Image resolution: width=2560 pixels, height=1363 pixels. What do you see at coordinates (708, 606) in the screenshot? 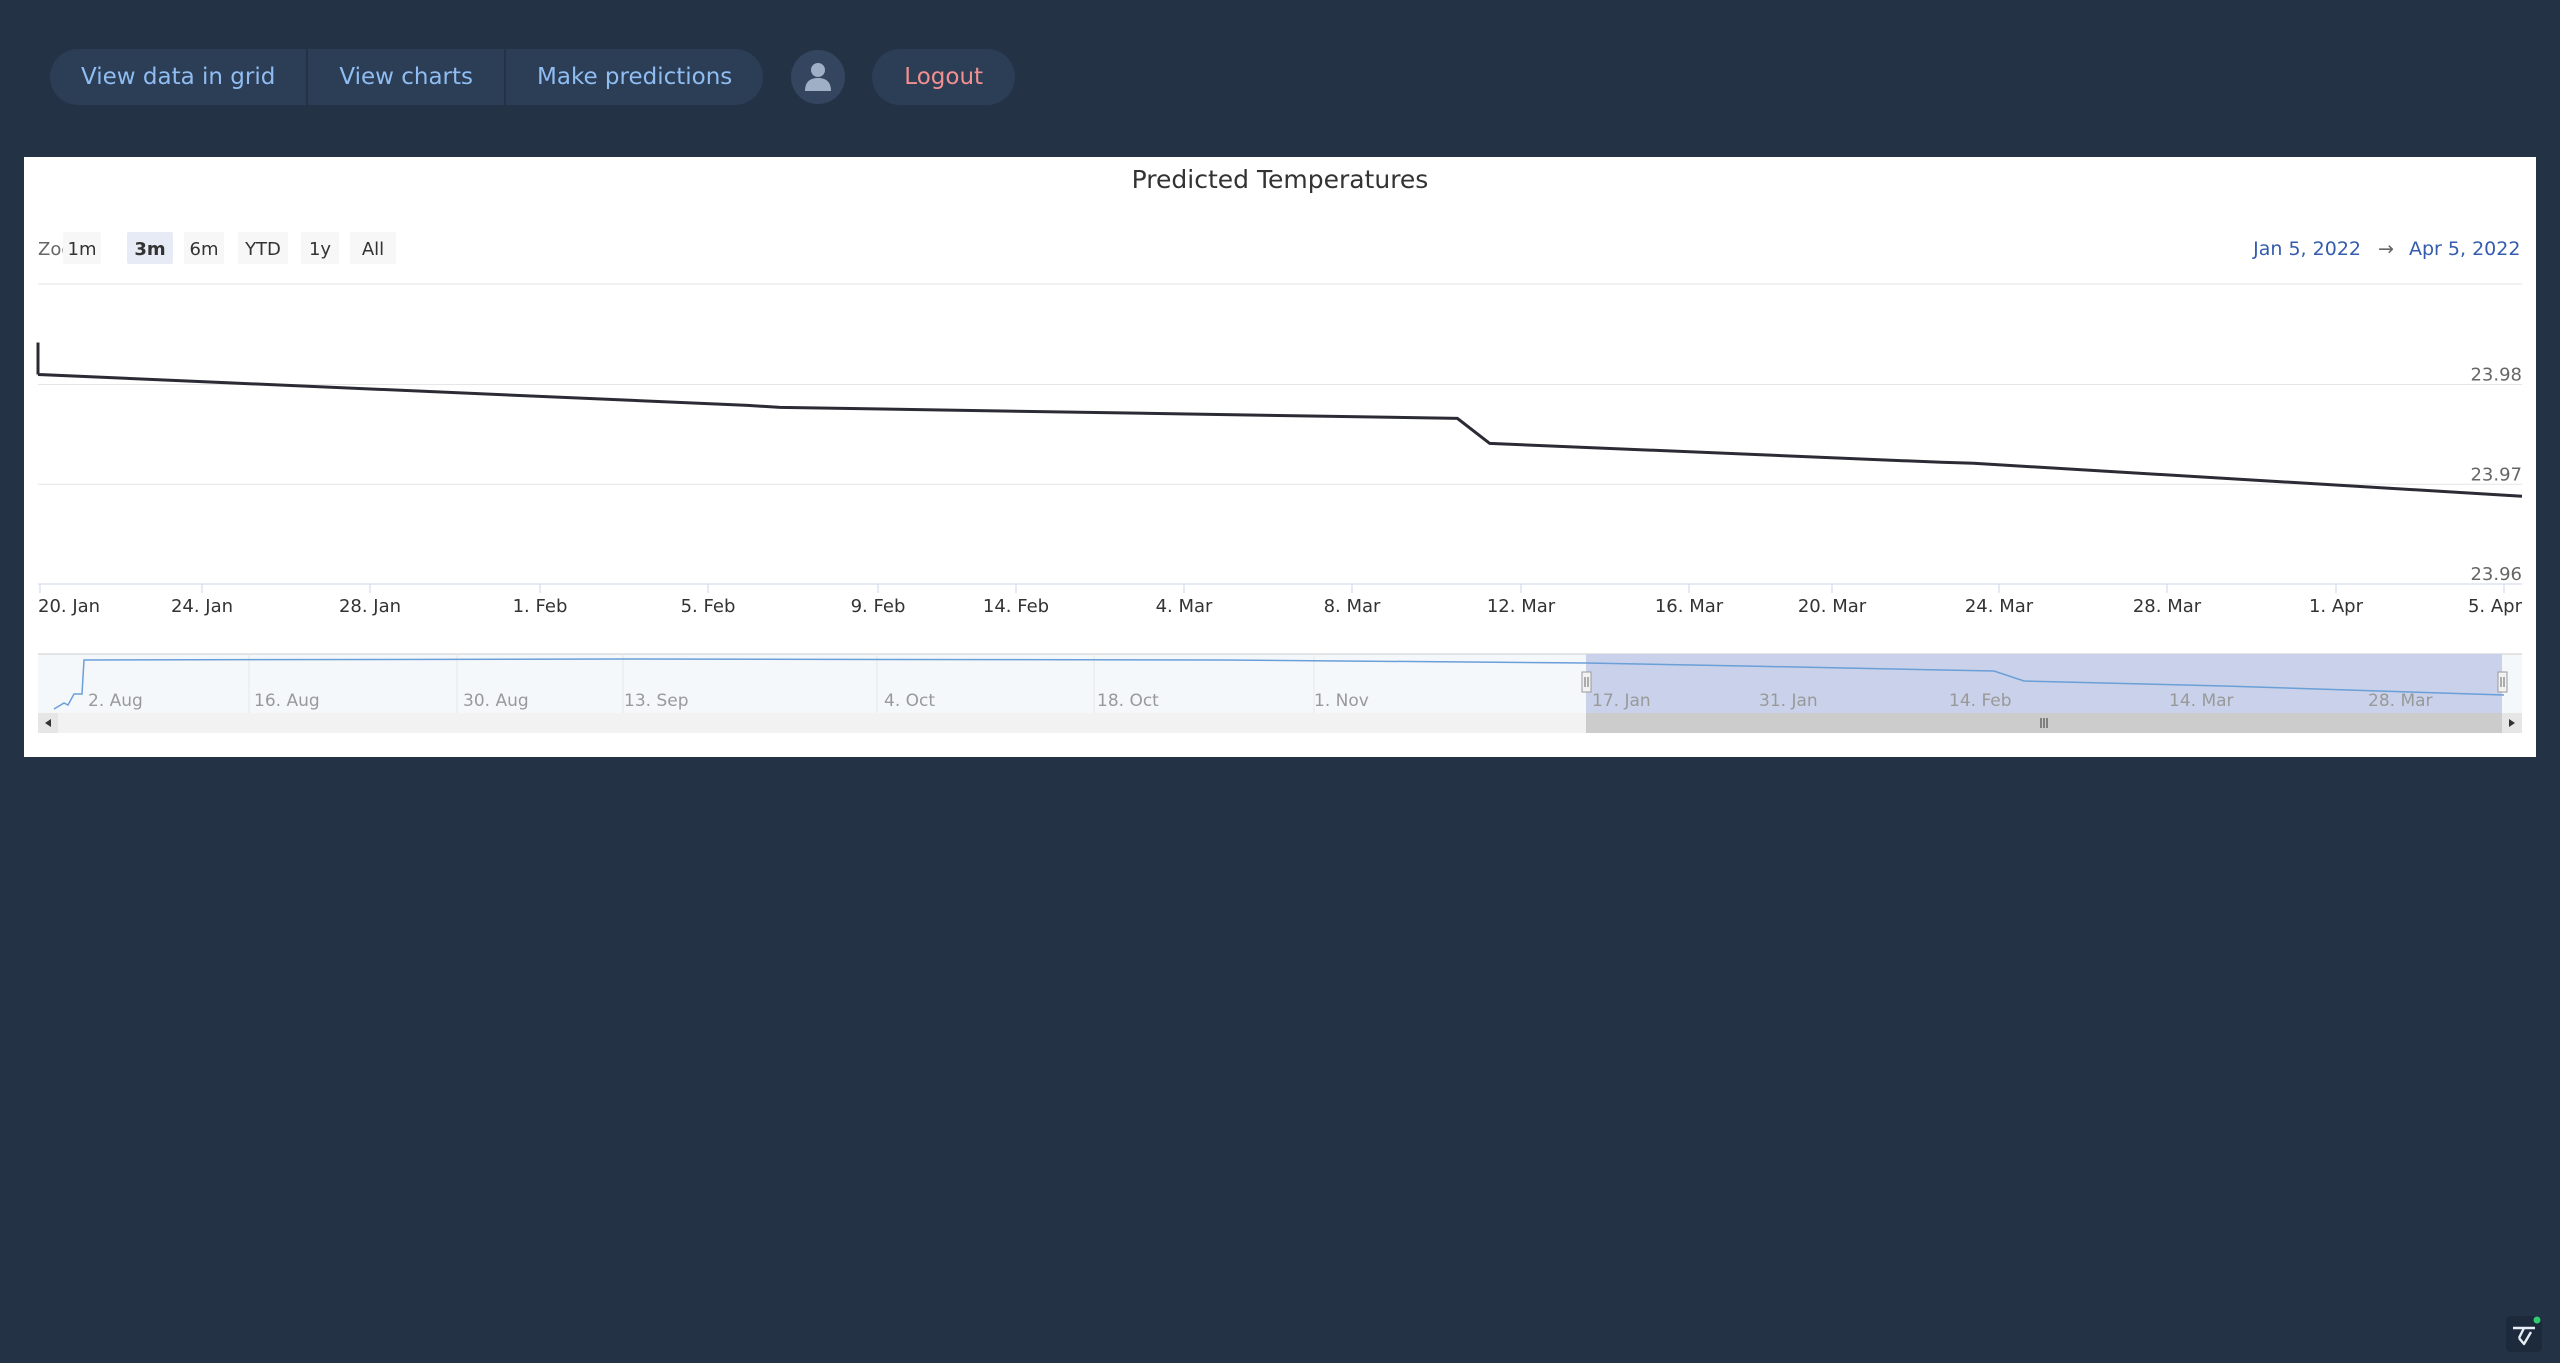
I see `x-tick-label: 5. Feb` at bounding box center [708, 606].